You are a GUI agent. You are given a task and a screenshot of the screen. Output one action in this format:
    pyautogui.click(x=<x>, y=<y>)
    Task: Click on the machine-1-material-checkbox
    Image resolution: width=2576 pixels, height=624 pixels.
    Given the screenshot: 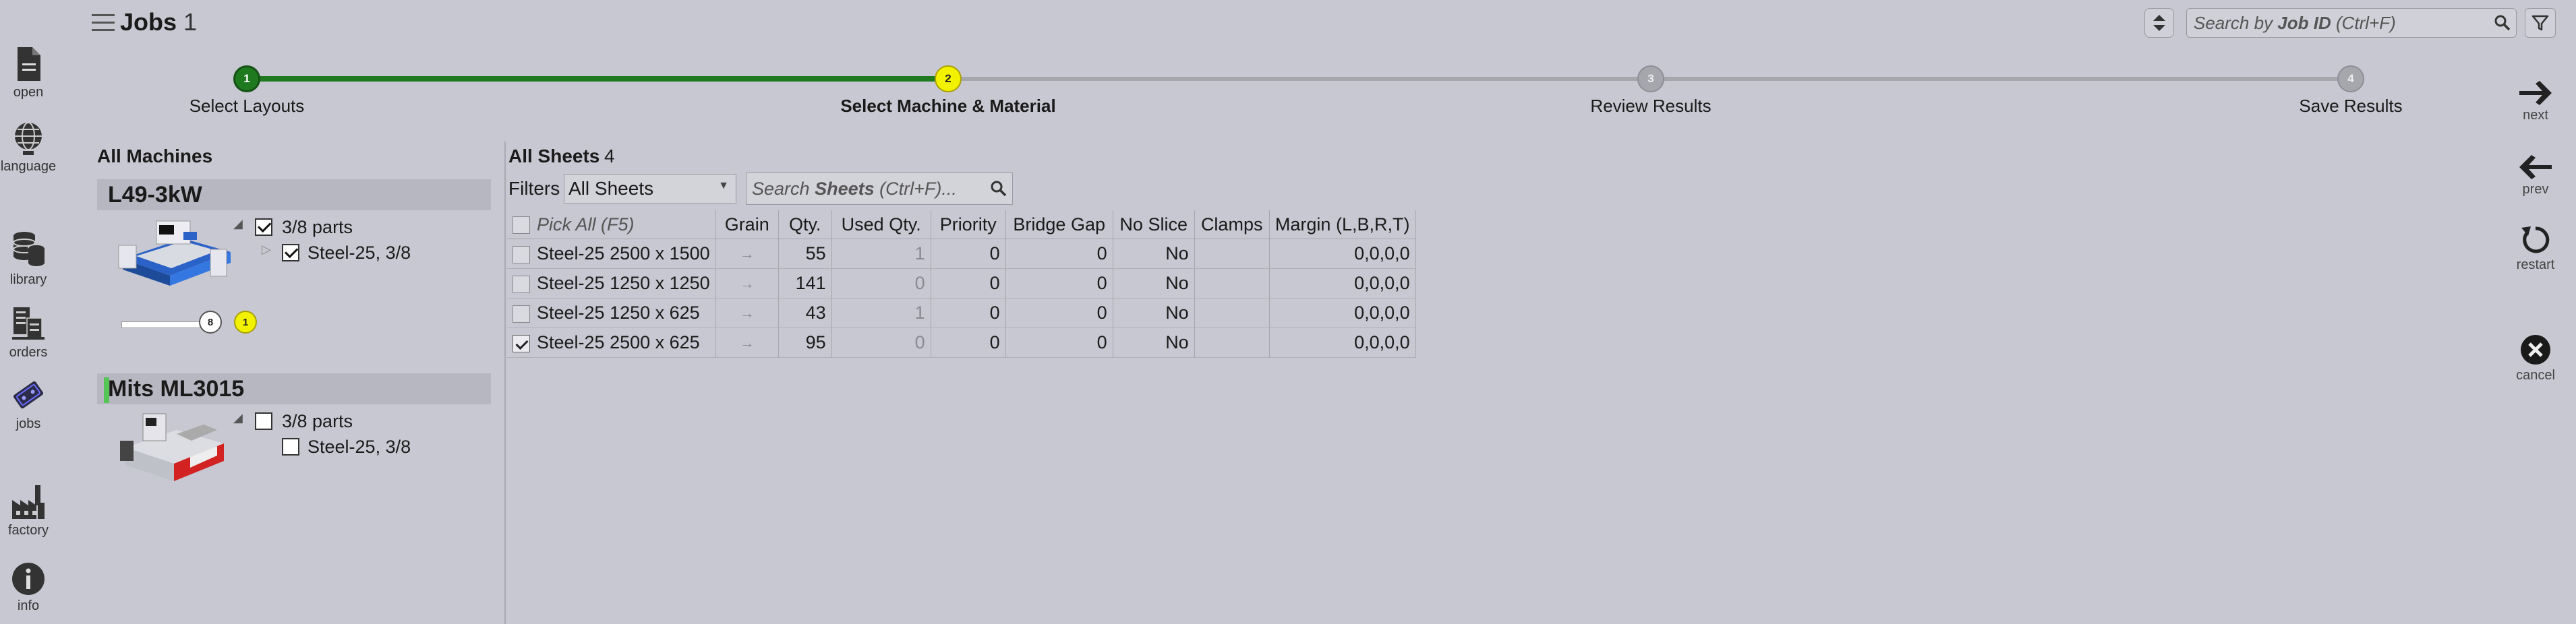 What is the action you would take?
    pyautogui.click(x=290, y=252)
    